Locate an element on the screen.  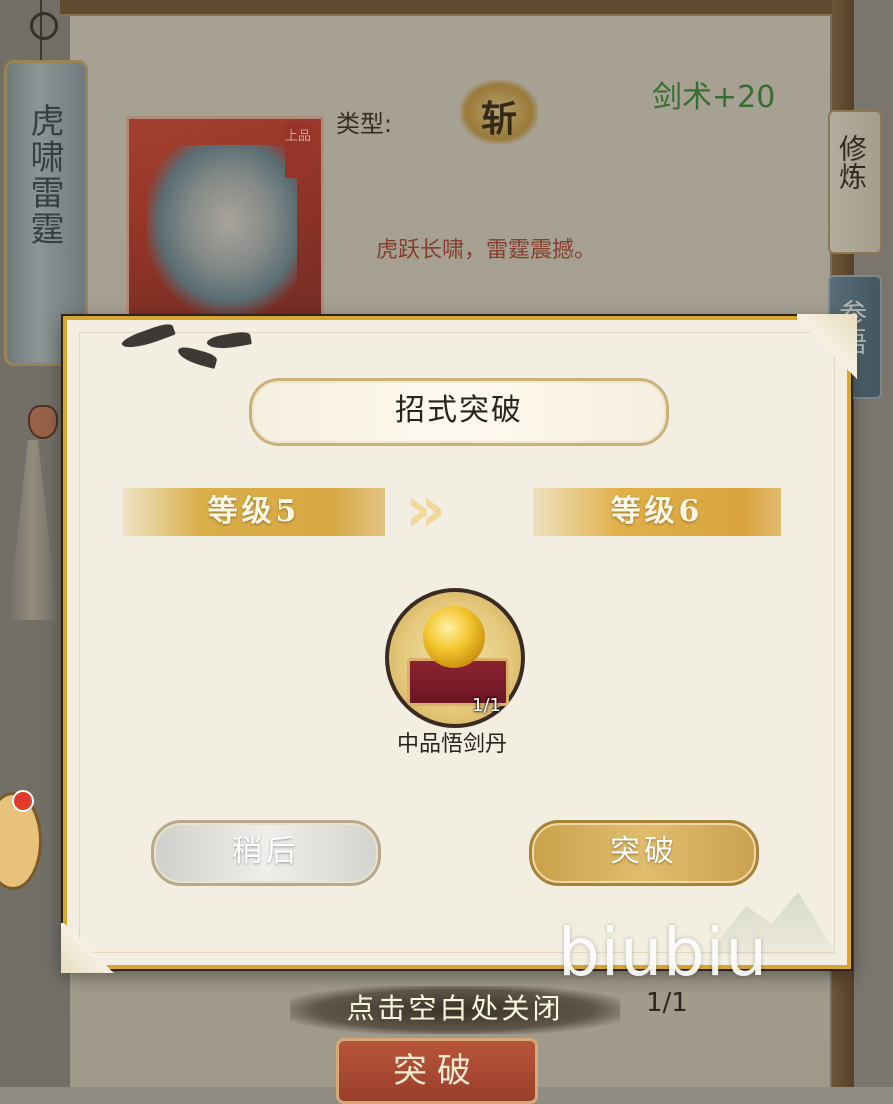
dialog-title: 招式突破 is located at coordinates (459, 410).